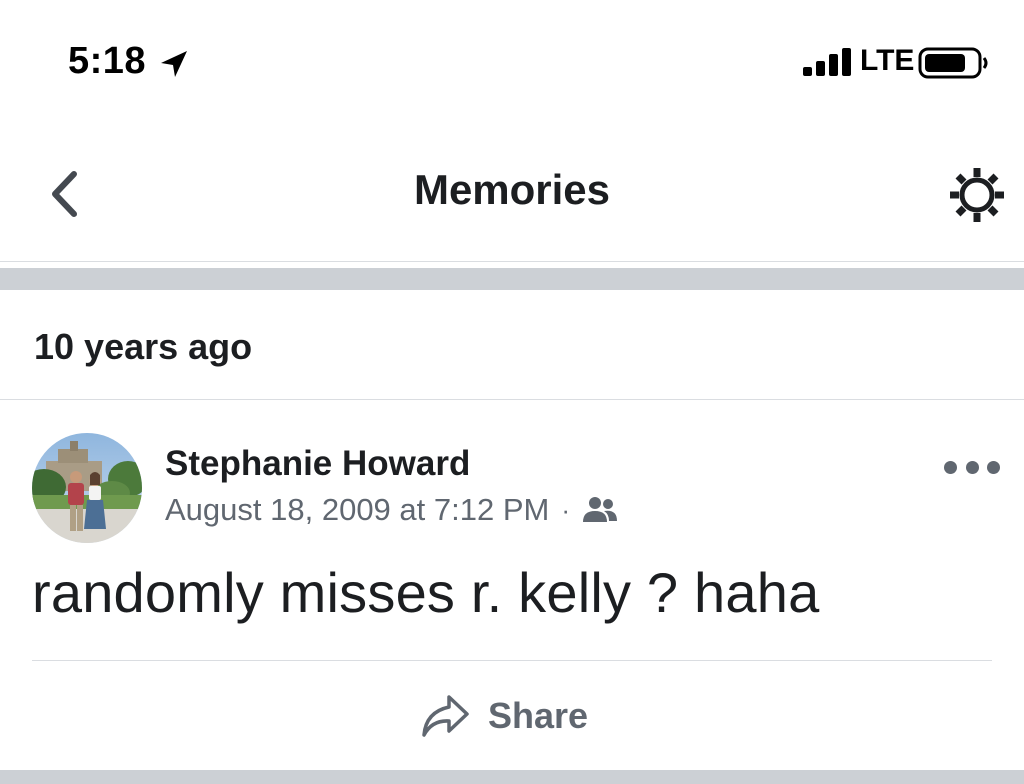 The height and width of the screenshot is (784, 1024). I want to click on share-label: Share, so click(538, 715).